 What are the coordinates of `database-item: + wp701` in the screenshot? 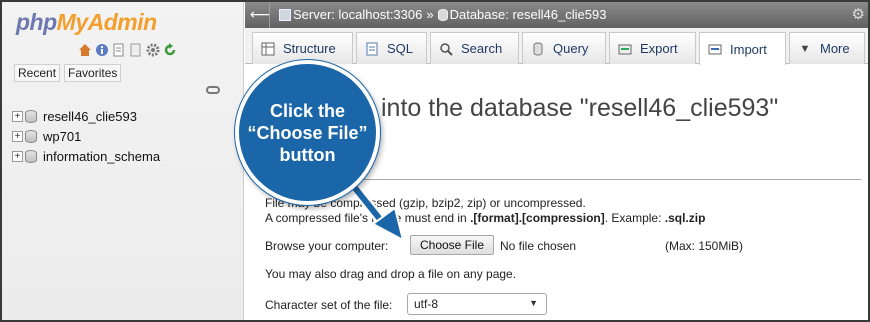 It's located at (86, 136).